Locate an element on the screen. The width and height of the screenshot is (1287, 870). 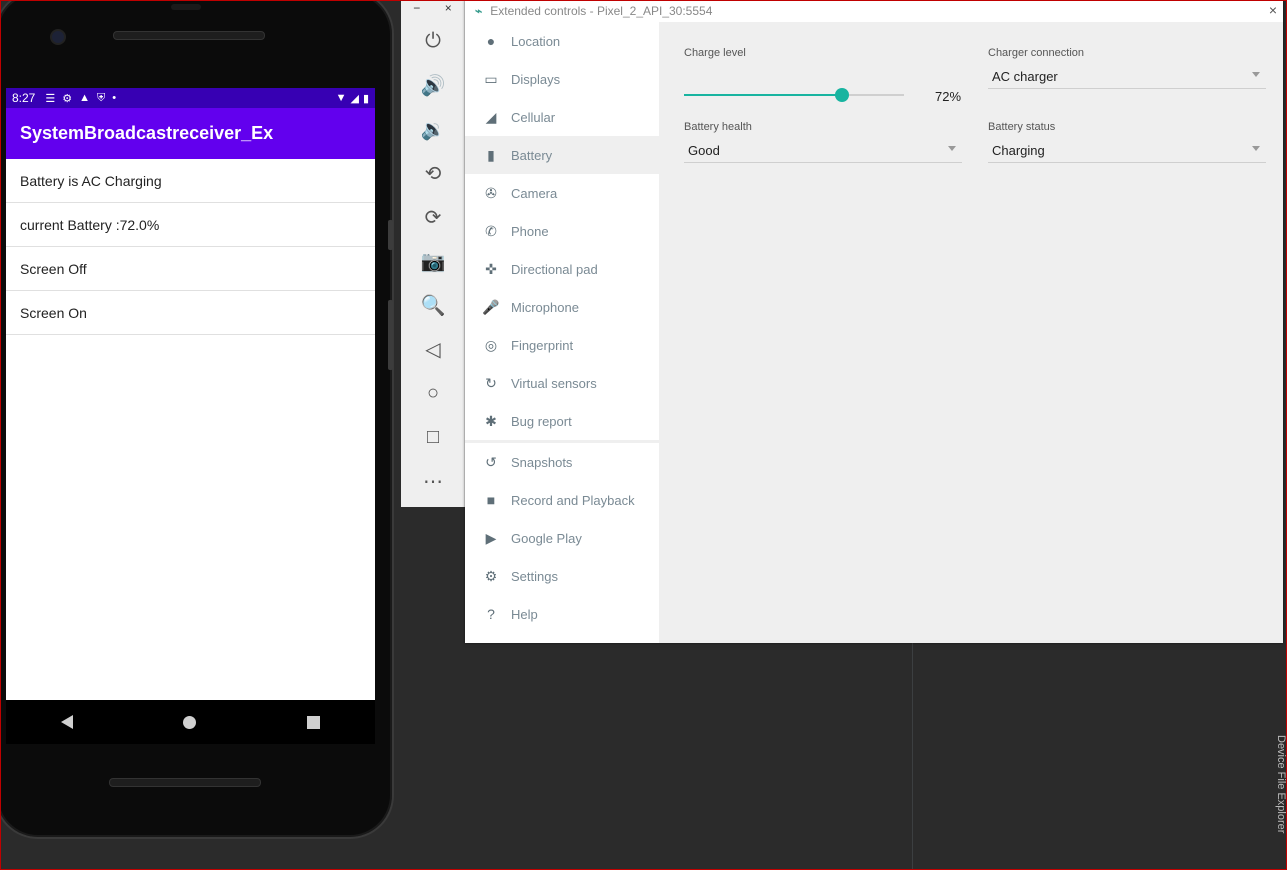
rotate-left-icon: ⟲ is located at coordinates (433, 173).